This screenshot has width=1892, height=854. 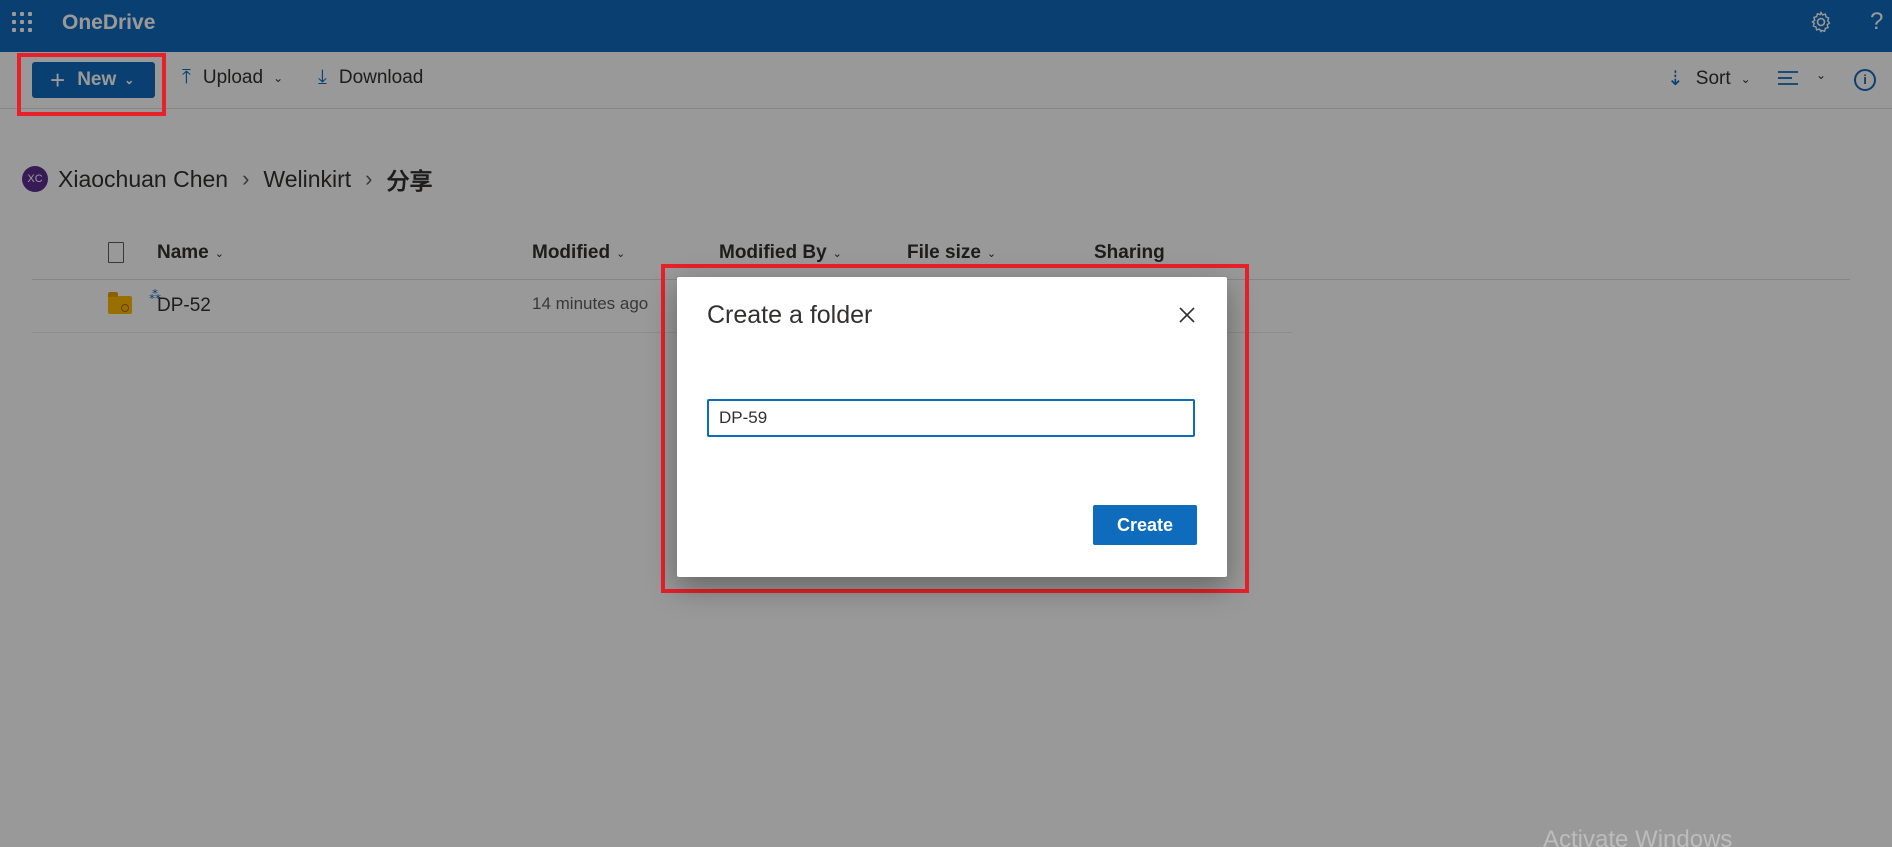 What do you see at coordinates (91, 84) in the screenshot?
I see `highlight-box-new` at bounding box center [91, 84].